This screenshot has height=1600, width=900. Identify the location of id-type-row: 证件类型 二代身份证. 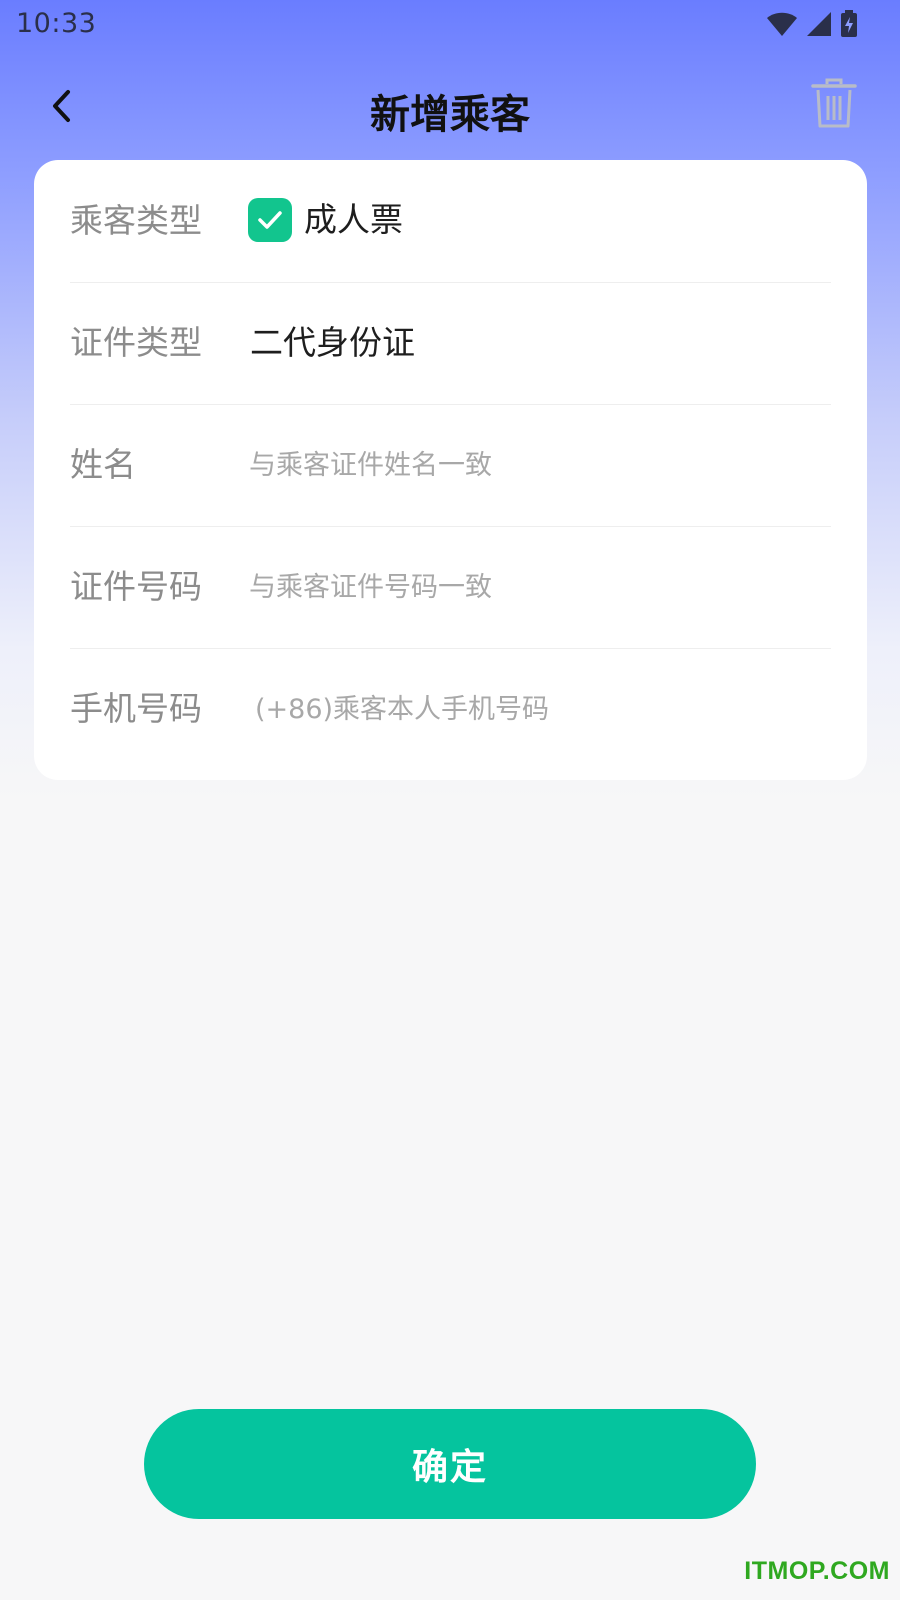
(450, 343).